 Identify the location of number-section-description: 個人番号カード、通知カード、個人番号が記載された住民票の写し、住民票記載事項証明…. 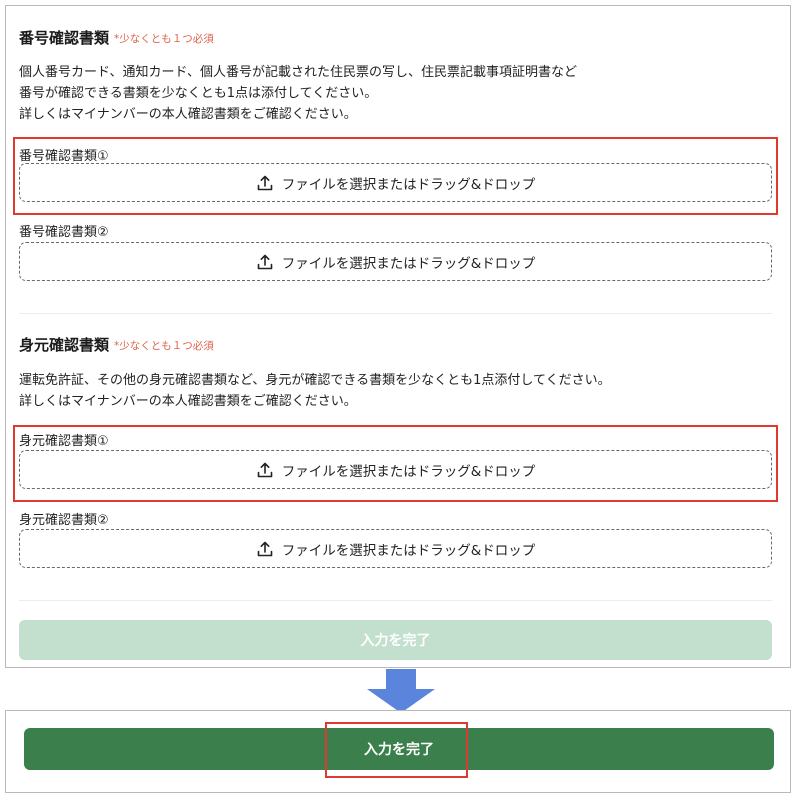
(298, 93).